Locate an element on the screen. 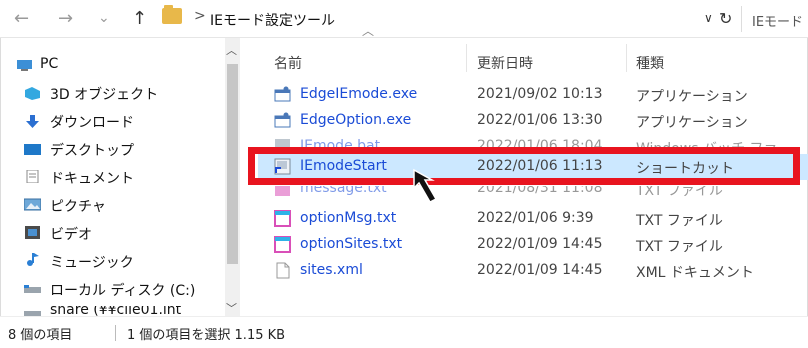  nav-item-label: デスクトップ is located at coordinates (92, 151).